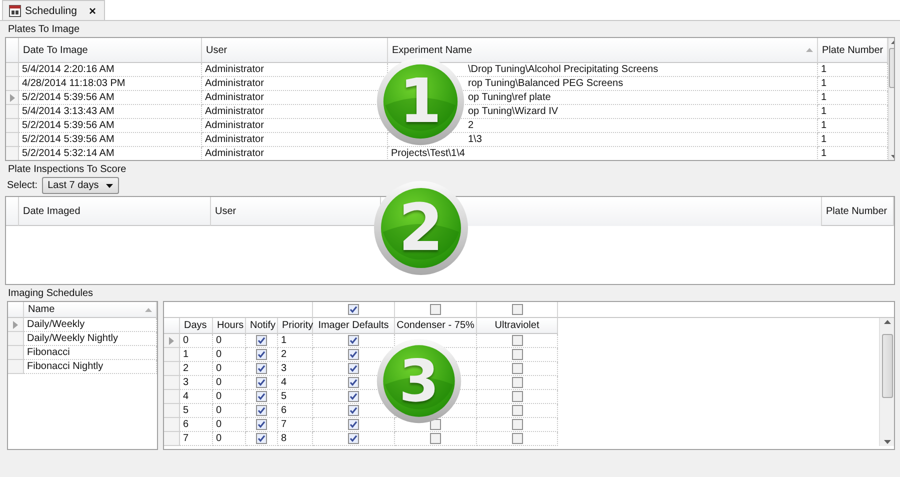  What do you see at coordinates (80, 185) in the screenshot?
I see `range-dropdown: Last 7 days` at bounding box center [80, 185].